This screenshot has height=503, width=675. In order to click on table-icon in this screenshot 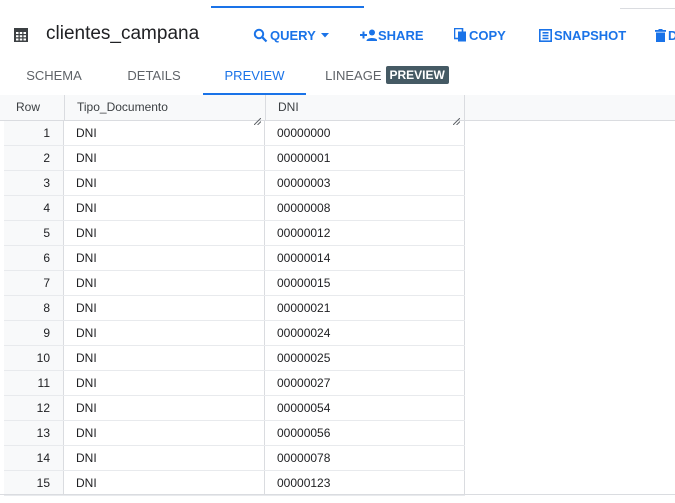, I will do `click(21, 35)`.